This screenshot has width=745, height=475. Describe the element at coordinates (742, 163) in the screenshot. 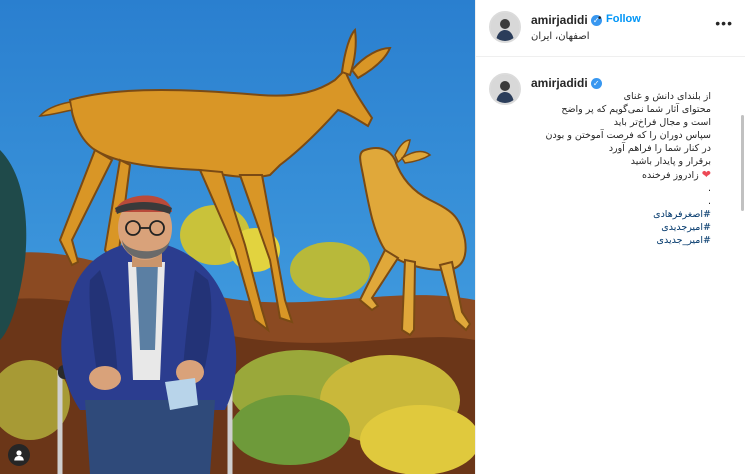

I see `scrollbar-thumb` at that location.